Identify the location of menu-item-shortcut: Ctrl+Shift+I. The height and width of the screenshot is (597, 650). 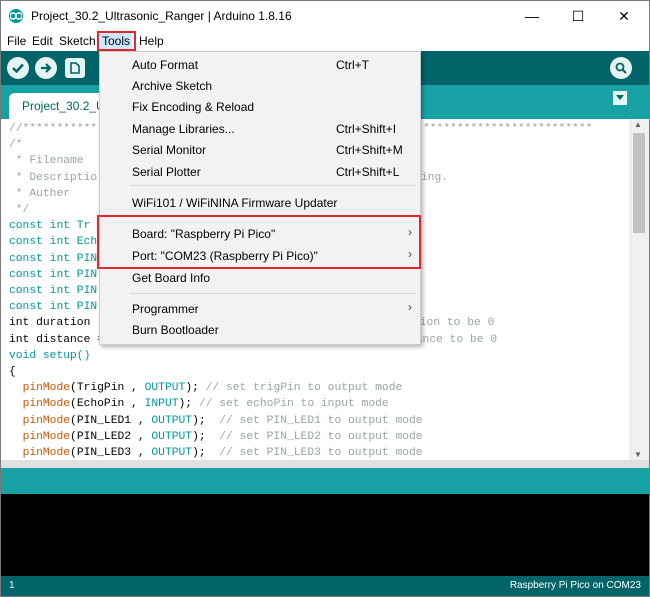
(366, 129).